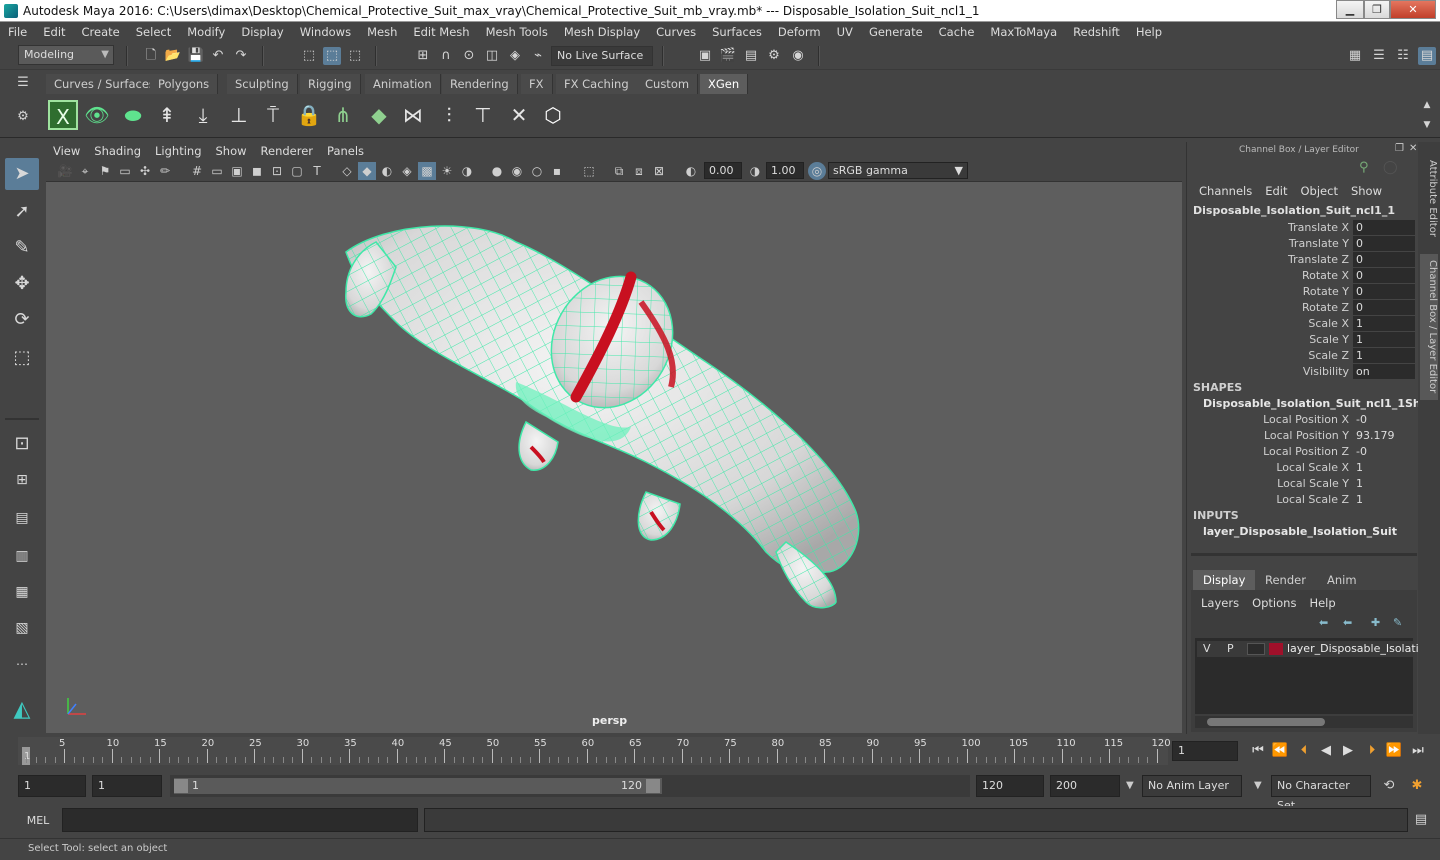  Describe the element at coordinates (173, 56) in the screenshot. I see `open-scene-icon: 📂` at that location.